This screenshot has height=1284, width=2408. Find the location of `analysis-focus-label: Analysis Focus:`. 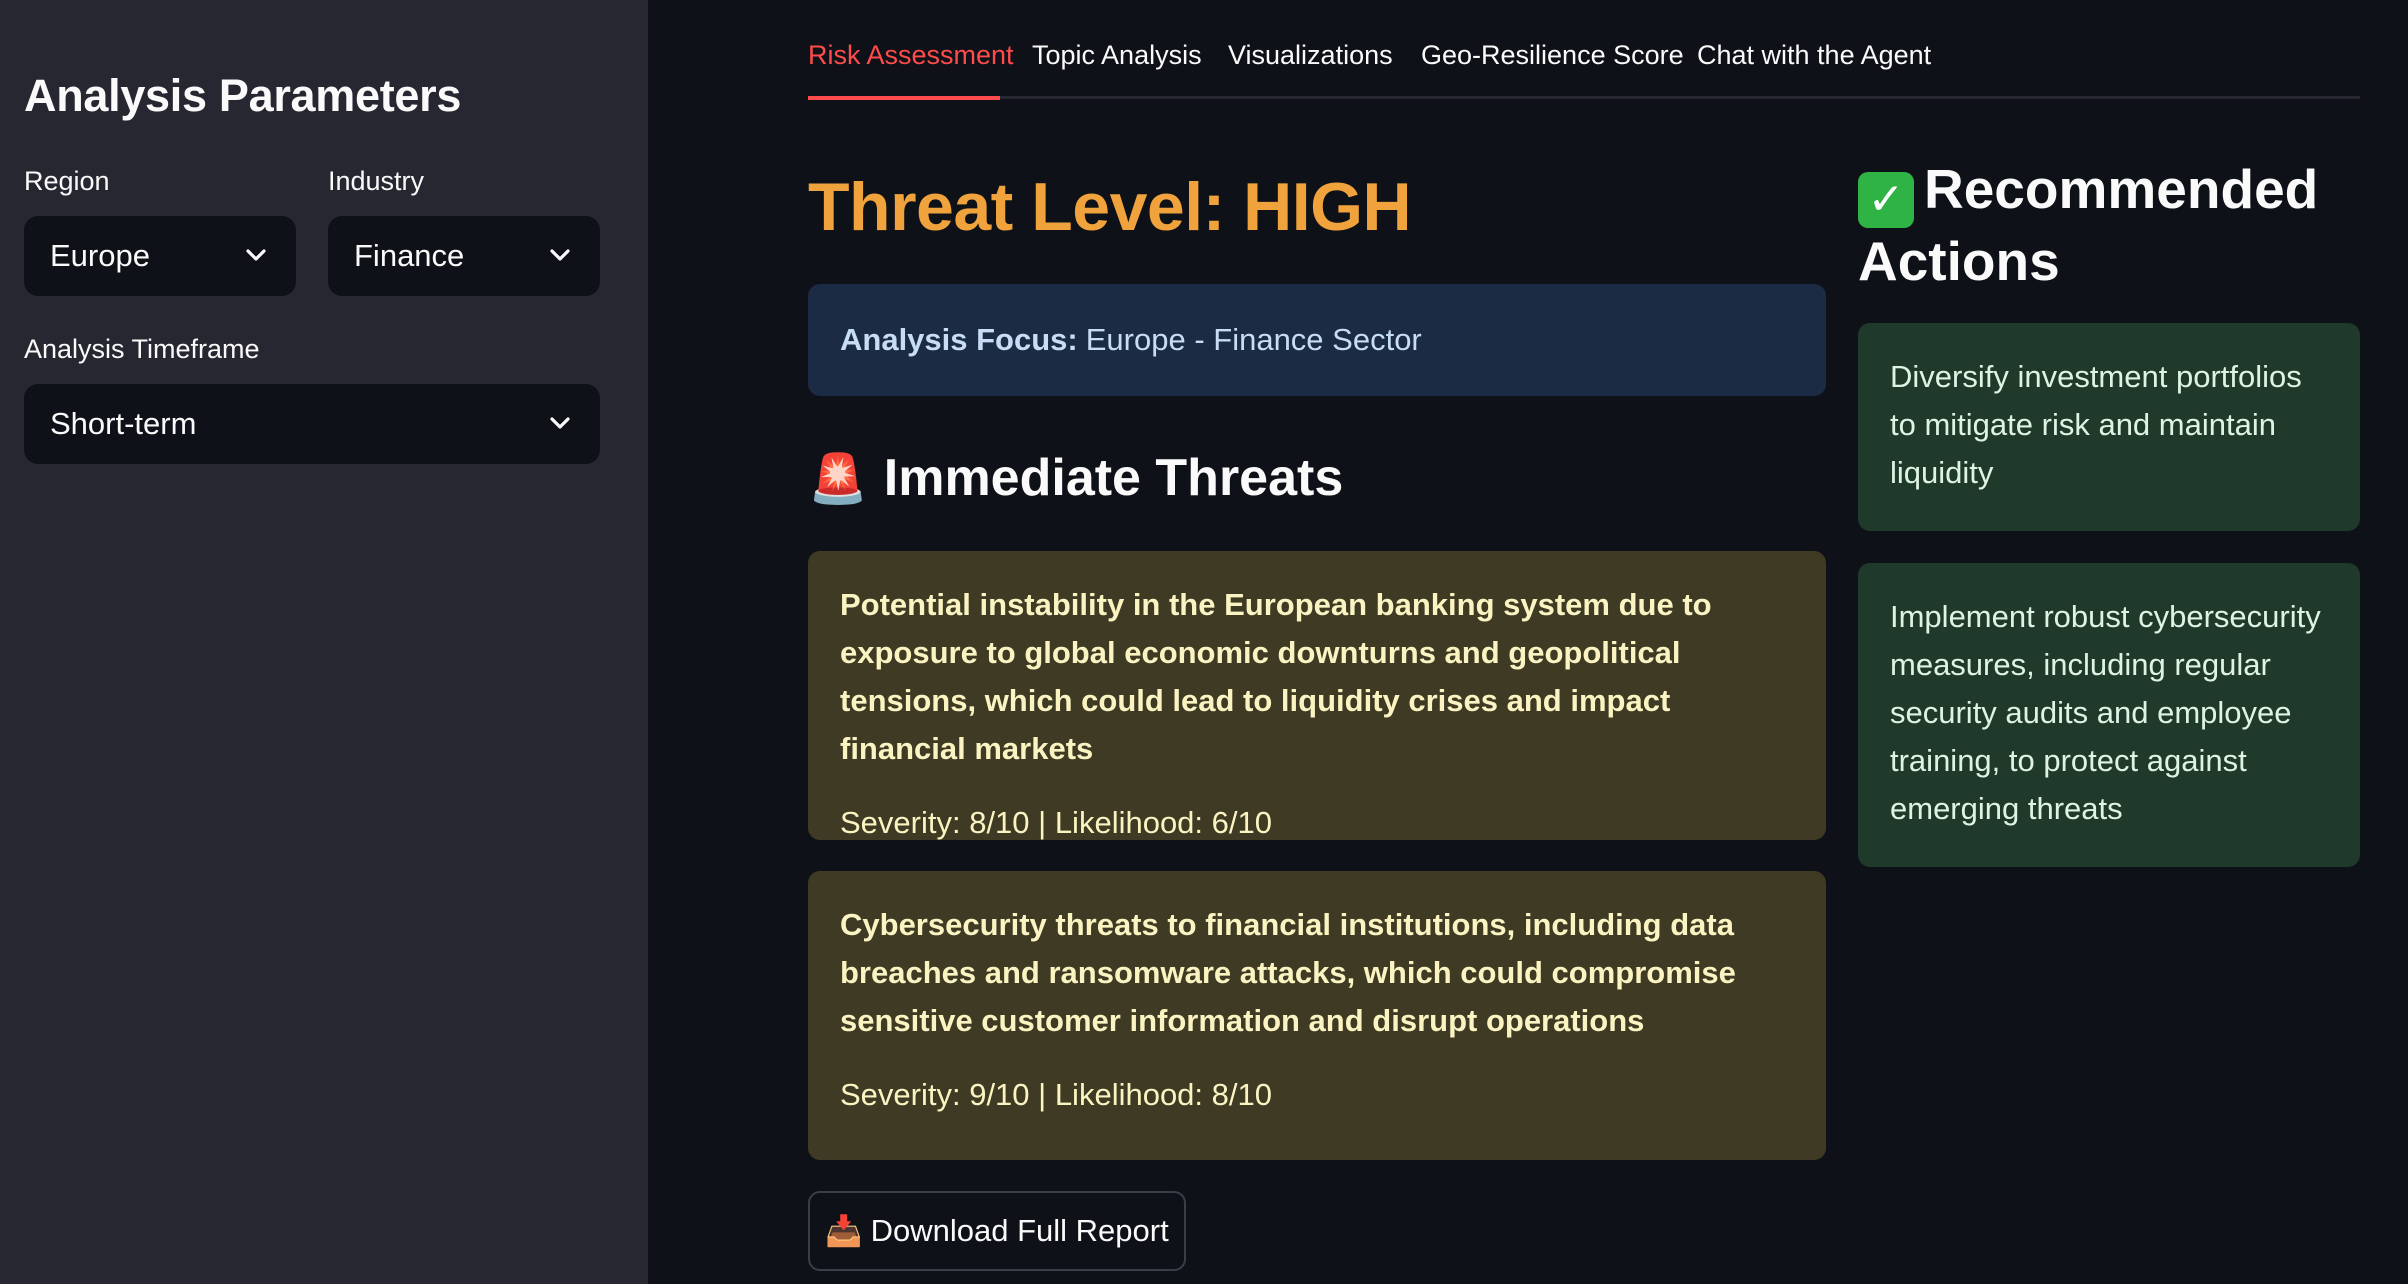

analysis-focus-label: Analysis Focus: is located at coordinates (959, 339).